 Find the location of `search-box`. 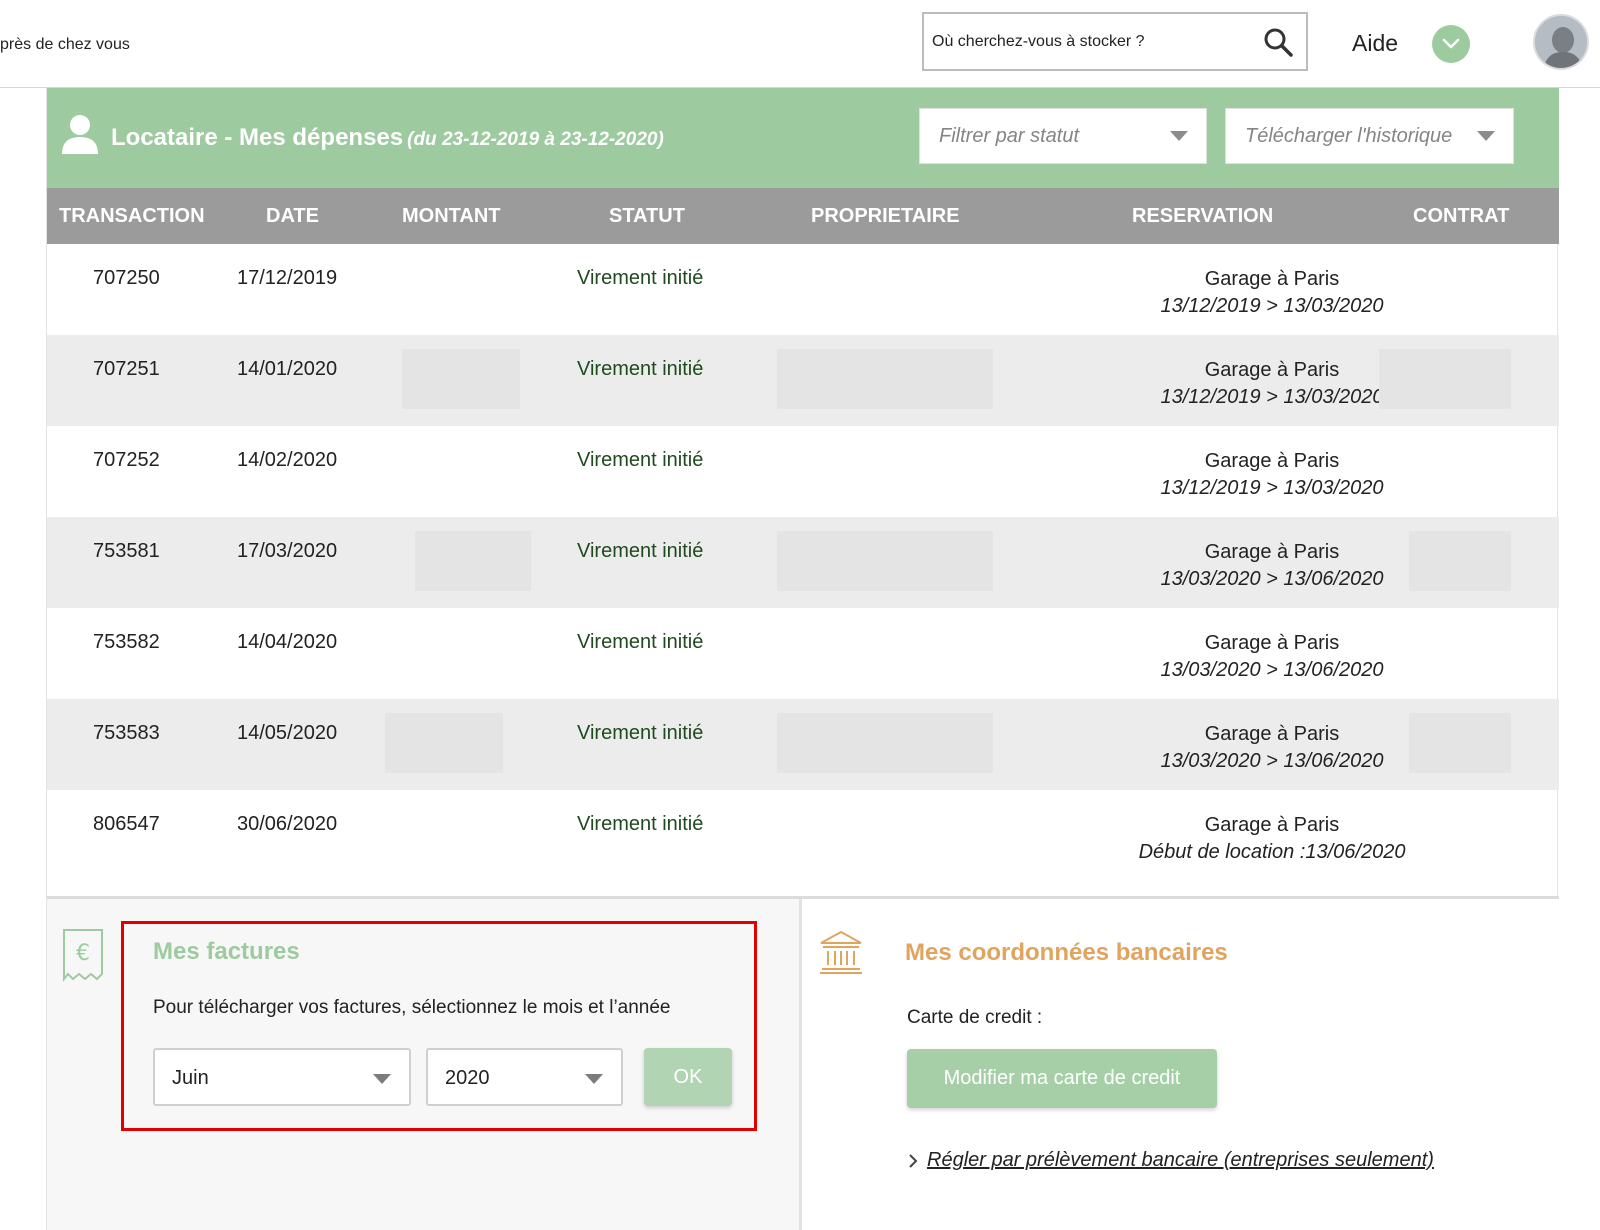

search-box is located at coordinates (1115, 41).